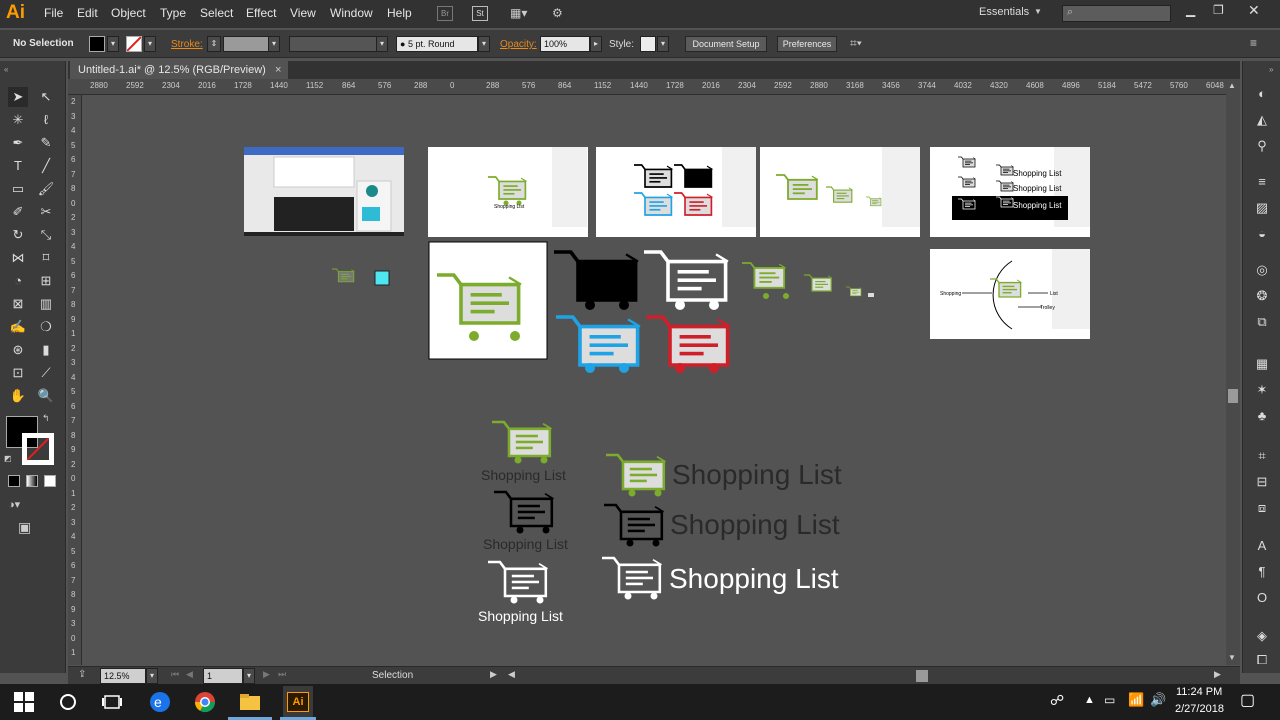  I want to click on horizontal-scroll-thumb, so click(922, 676).